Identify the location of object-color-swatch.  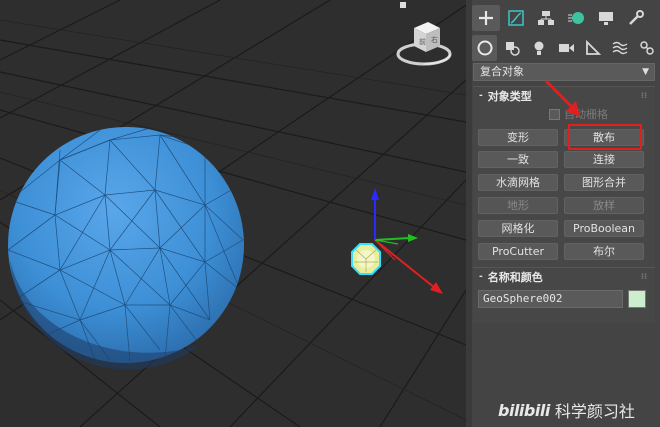
(637, 299).